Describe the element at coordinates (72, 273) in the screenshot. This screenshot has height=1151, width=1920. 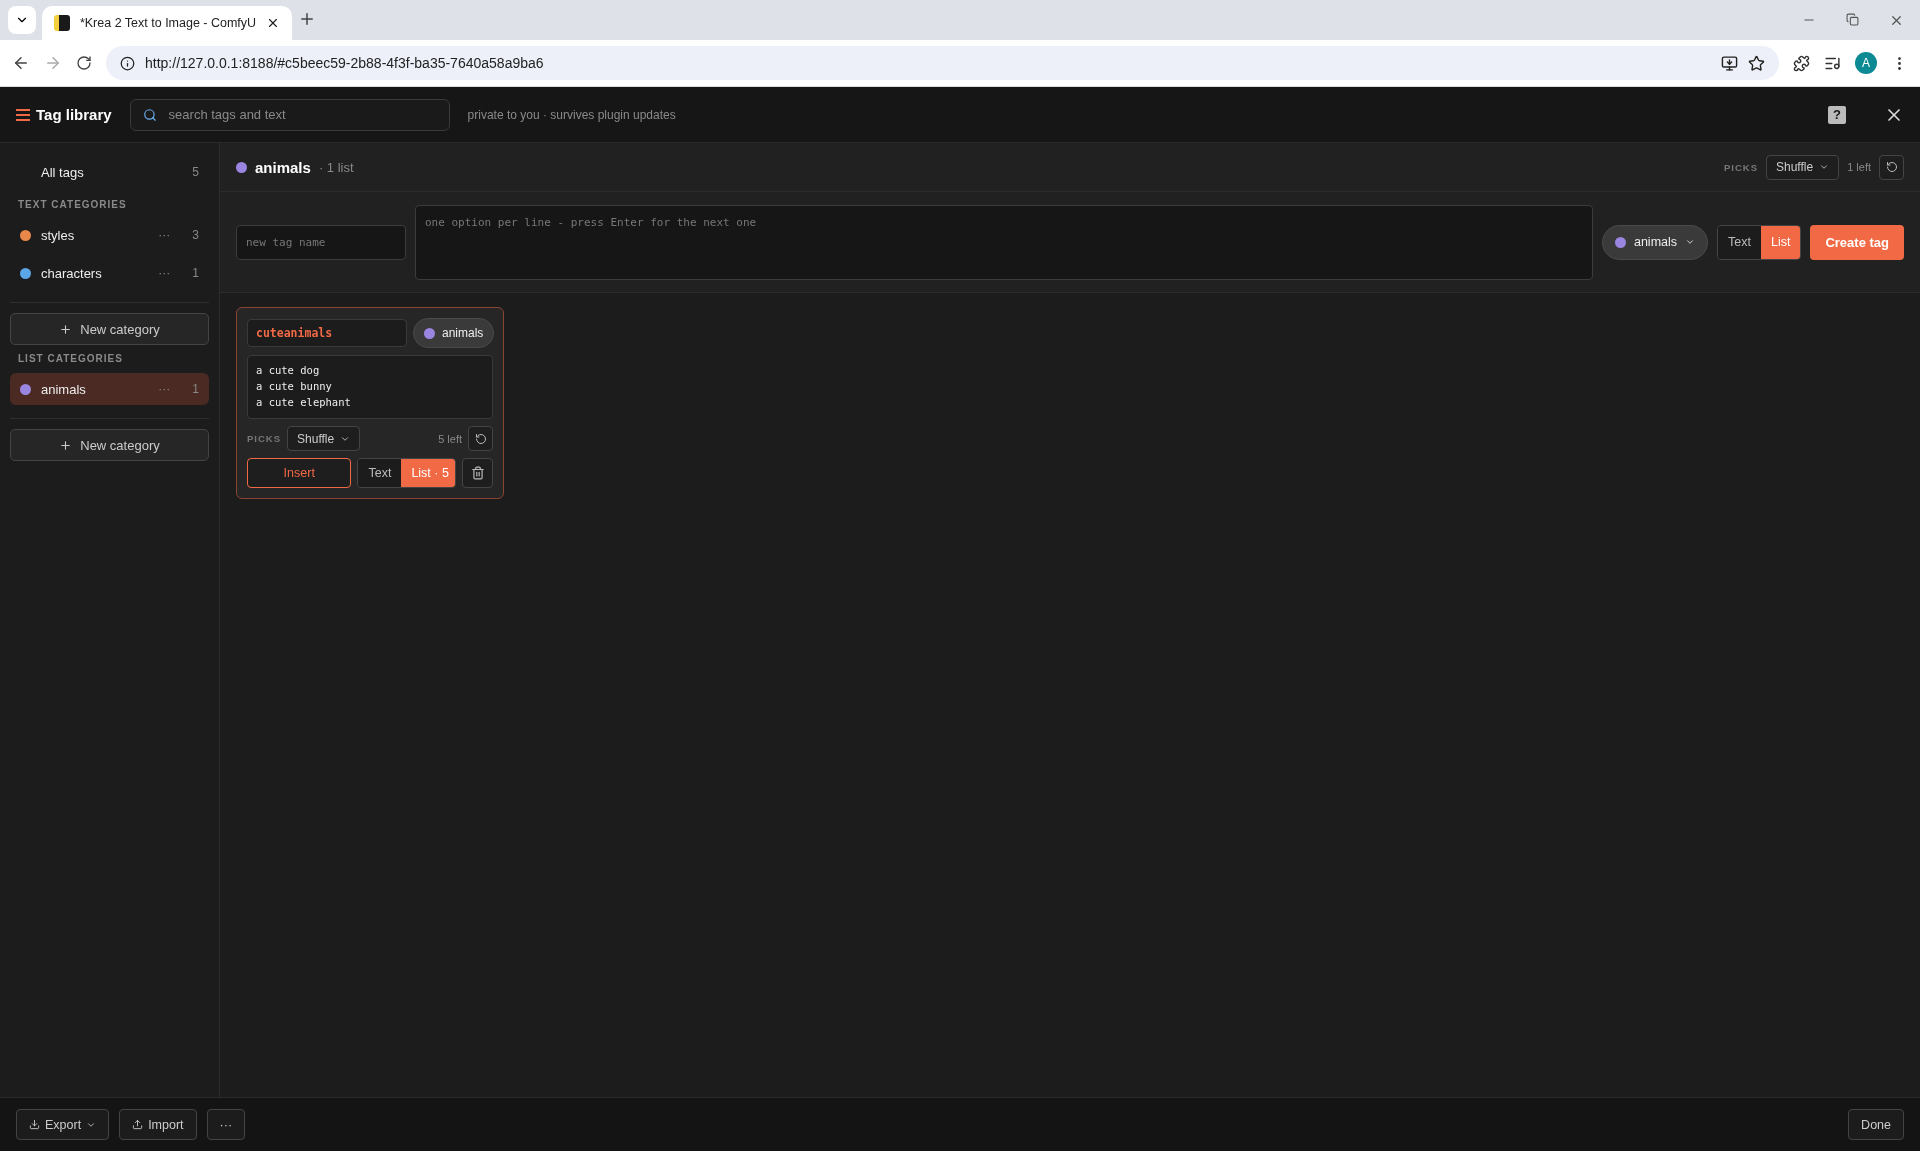
I see `category-name: characters` at that location.